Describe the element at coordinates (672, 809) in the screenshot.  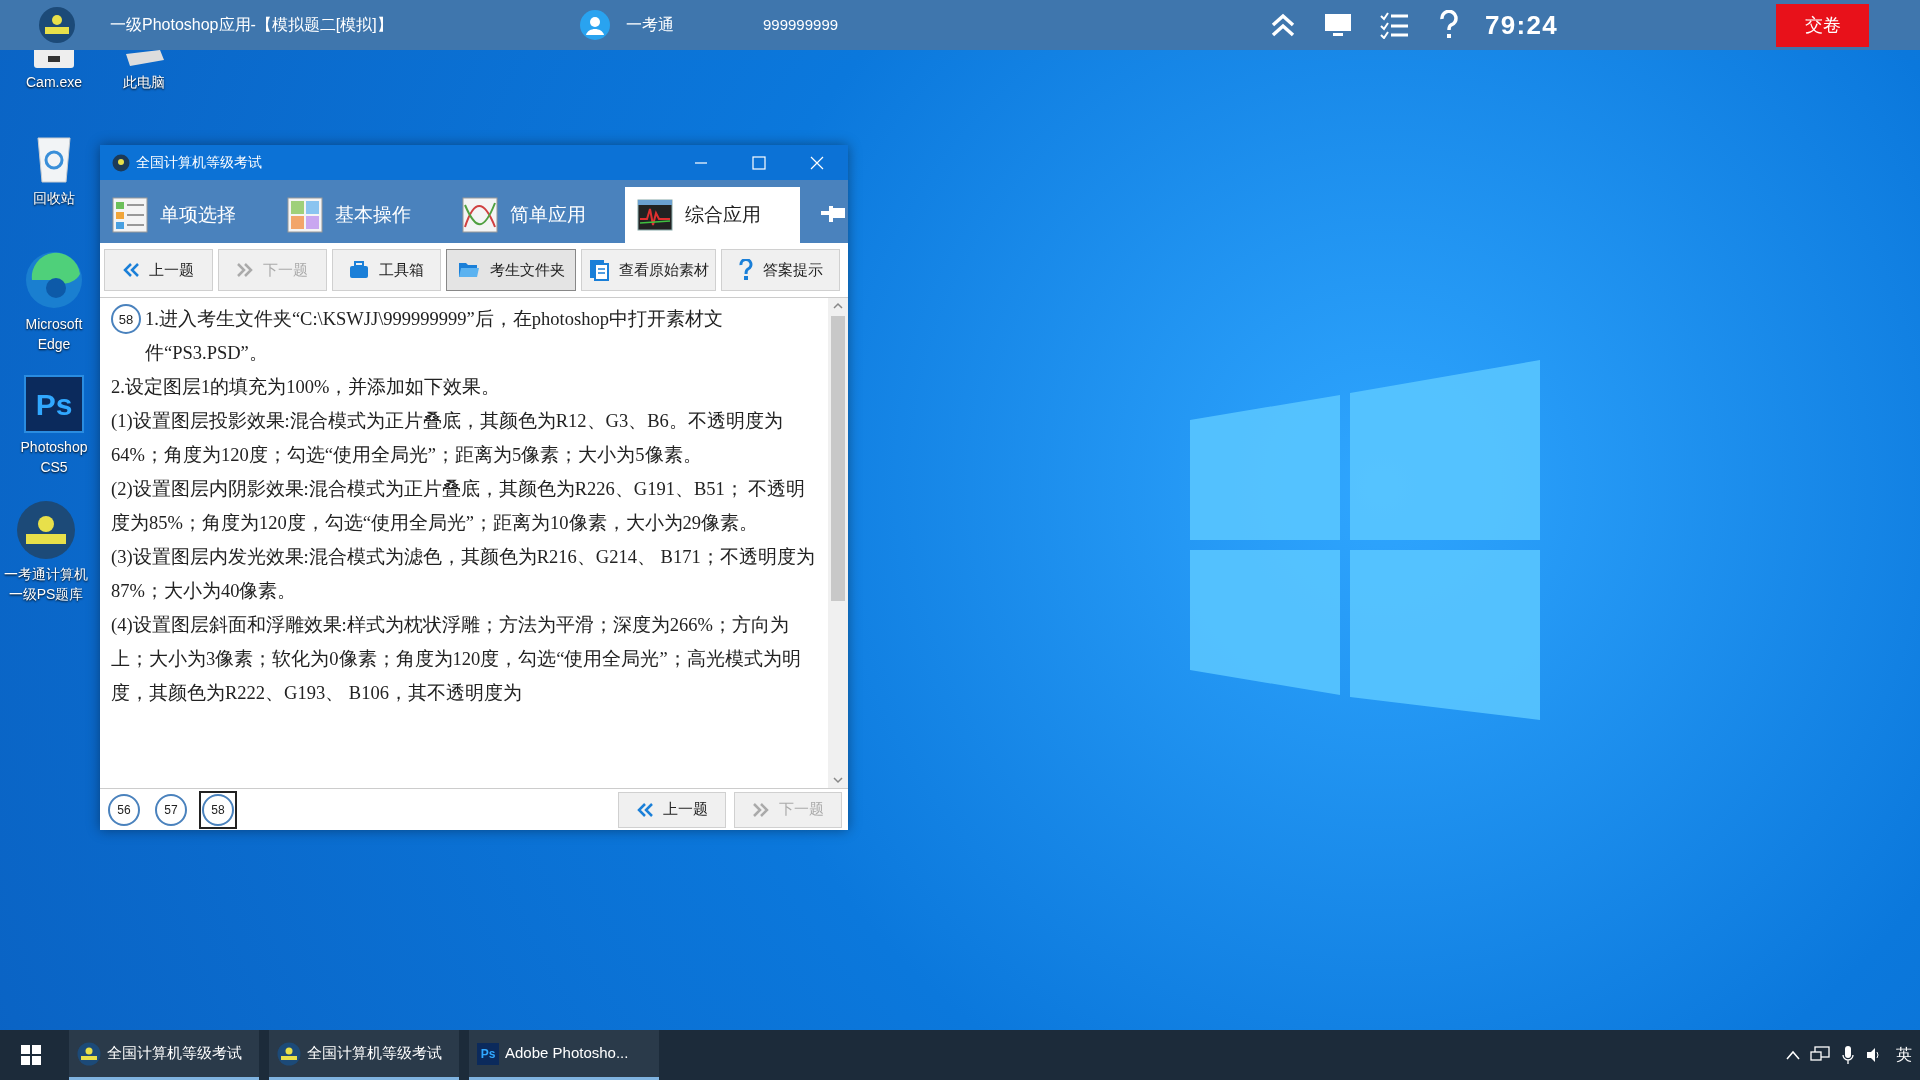
I see `nav-button: 上一题` at that location.